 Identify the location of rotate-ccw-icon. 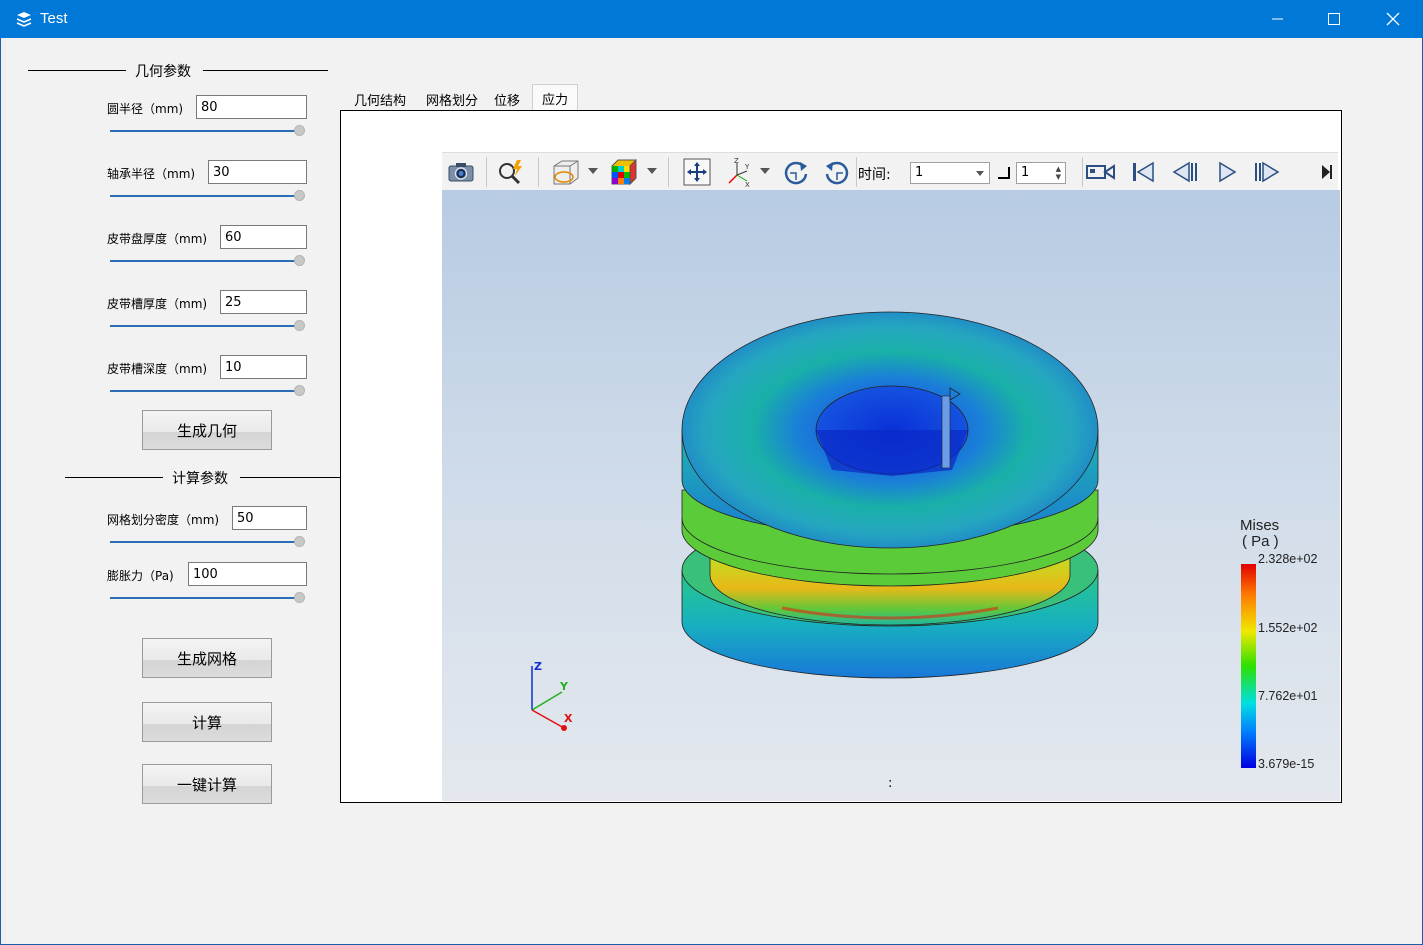
(837, 172).